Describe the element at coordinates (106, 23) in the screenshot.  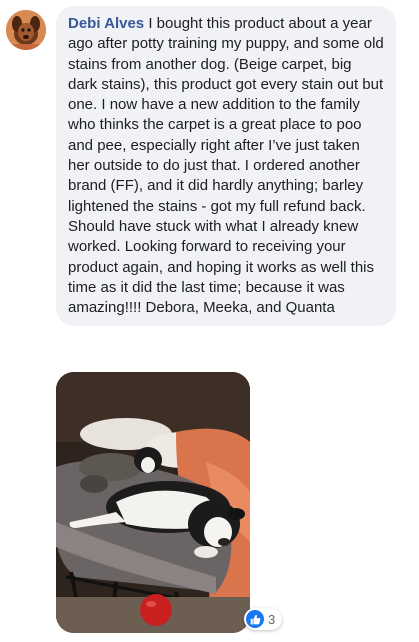
I see `author-name-link: Debi Alves` at that location.